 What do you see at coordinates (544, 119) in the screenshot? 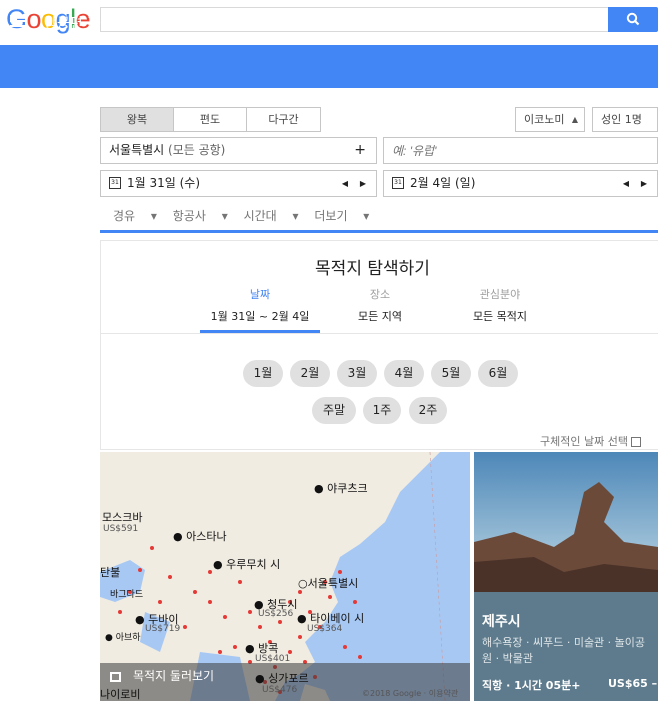
I see `cabin-value: 이코노미` at bounding box center [544, 119].